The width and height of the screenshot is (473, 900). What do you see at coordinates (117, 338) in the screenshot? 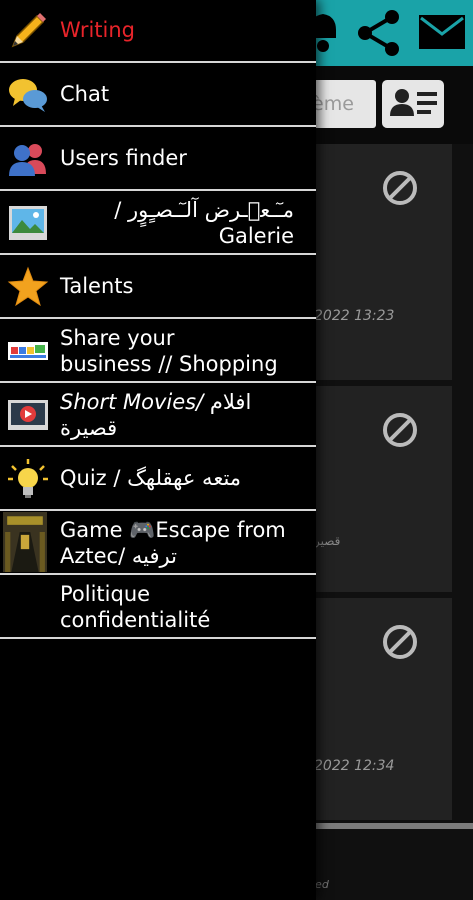
I see `nav-label-line1: Share your` at bounding box center [117, 338].